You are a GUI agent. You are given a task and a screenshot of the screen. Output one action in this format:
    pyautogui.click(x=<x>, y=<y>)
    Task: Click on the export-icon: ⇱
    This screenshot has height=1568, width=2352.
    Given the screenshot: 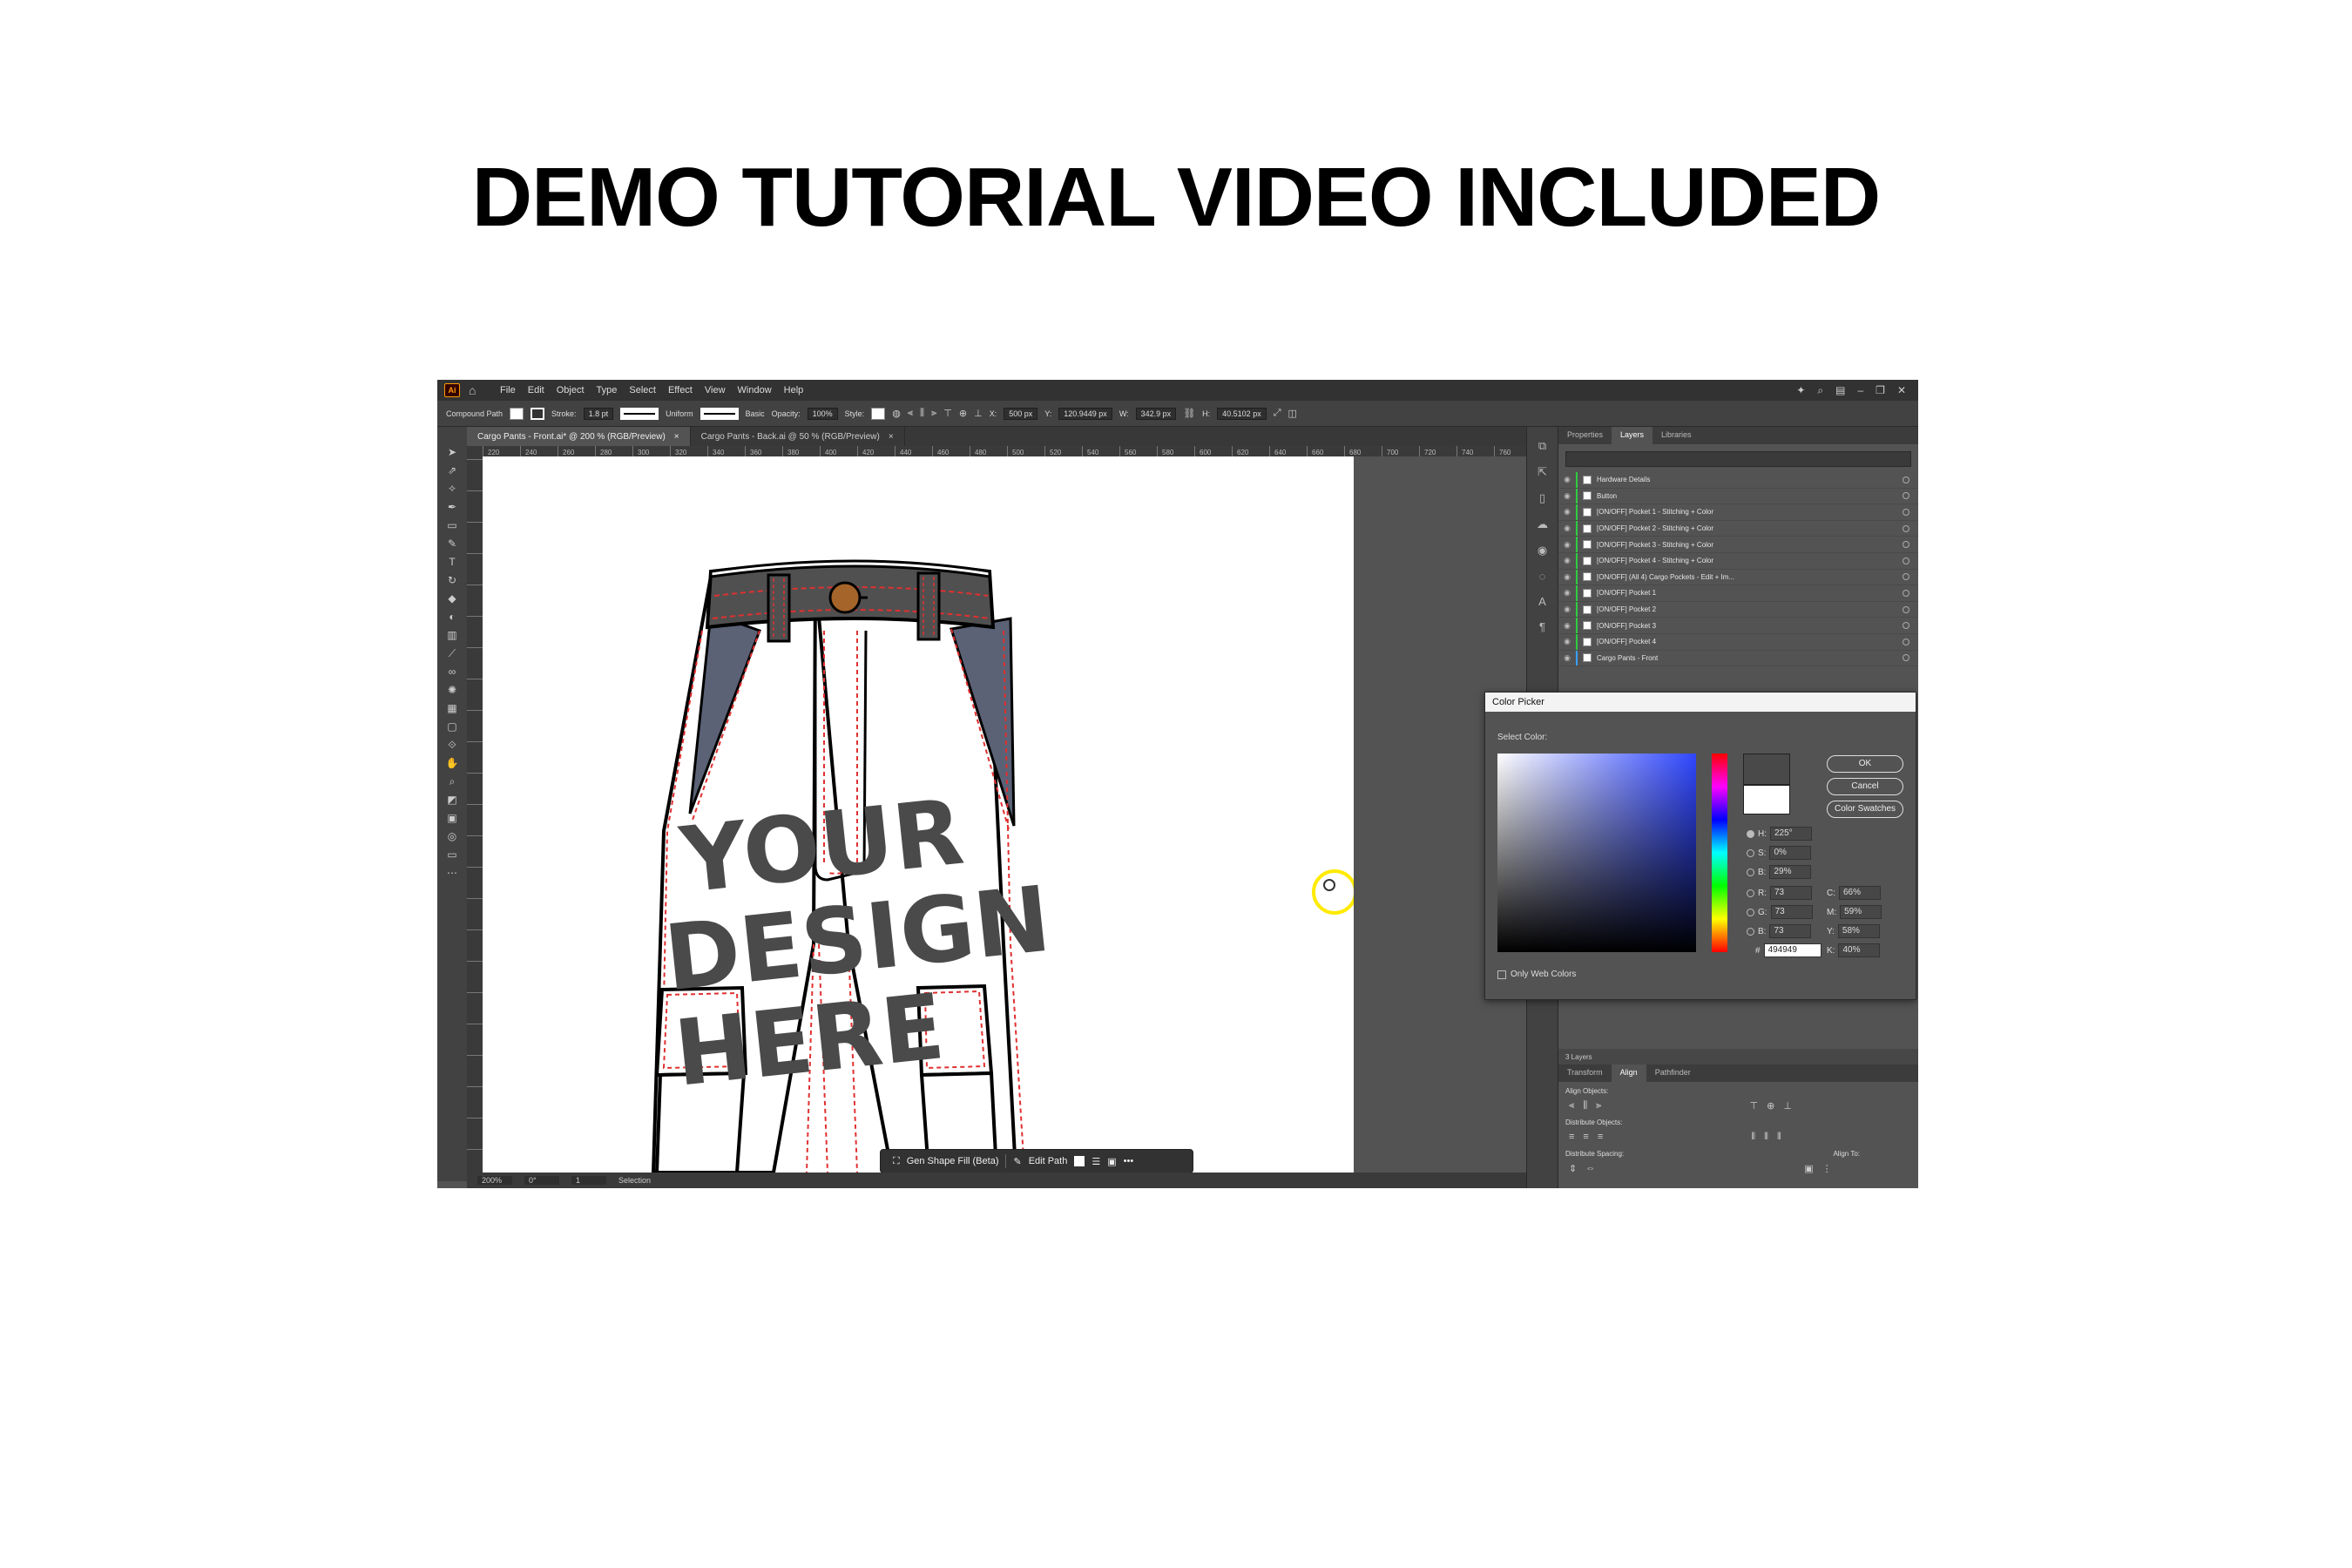 What is the action you would take?
    pyautogui.click(x=1542, y=472)
    